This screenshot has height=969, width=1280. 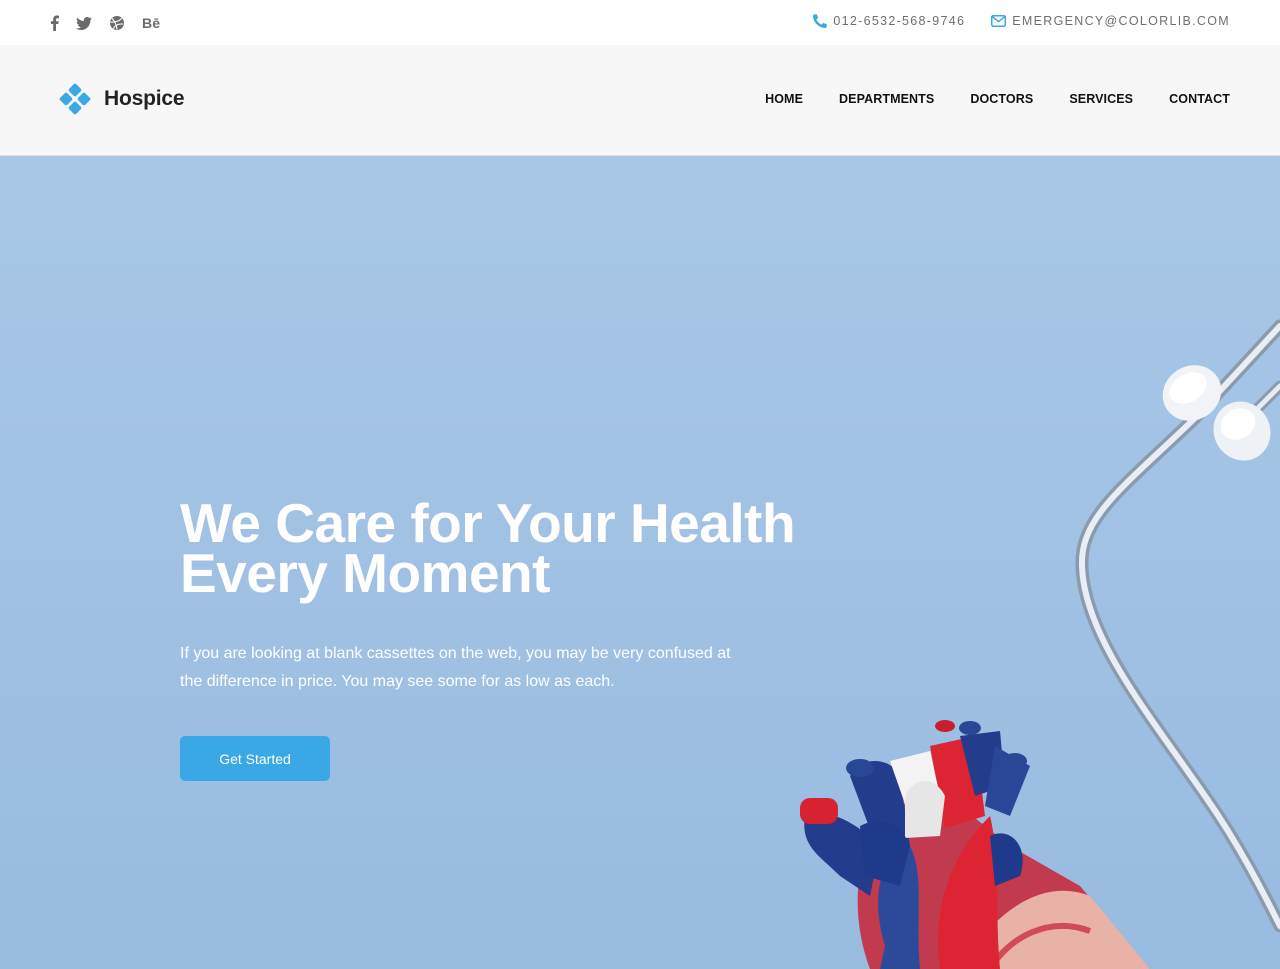 What do you see at coordinates (144, 98) in the screenshot?
I see `logo-text: Hospice` at bounding box center [144, 98].